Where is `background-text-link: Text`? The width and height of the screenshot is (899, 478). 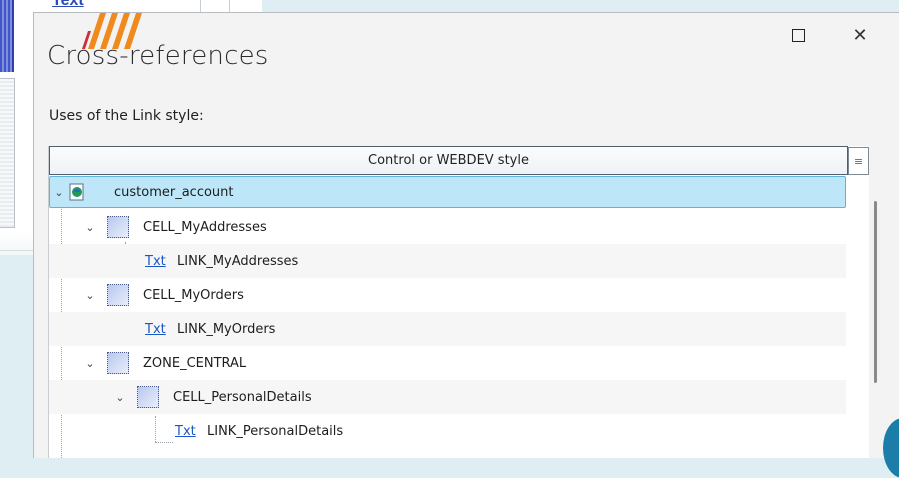
background-text-link: Text is located at coordinates (68, 4).